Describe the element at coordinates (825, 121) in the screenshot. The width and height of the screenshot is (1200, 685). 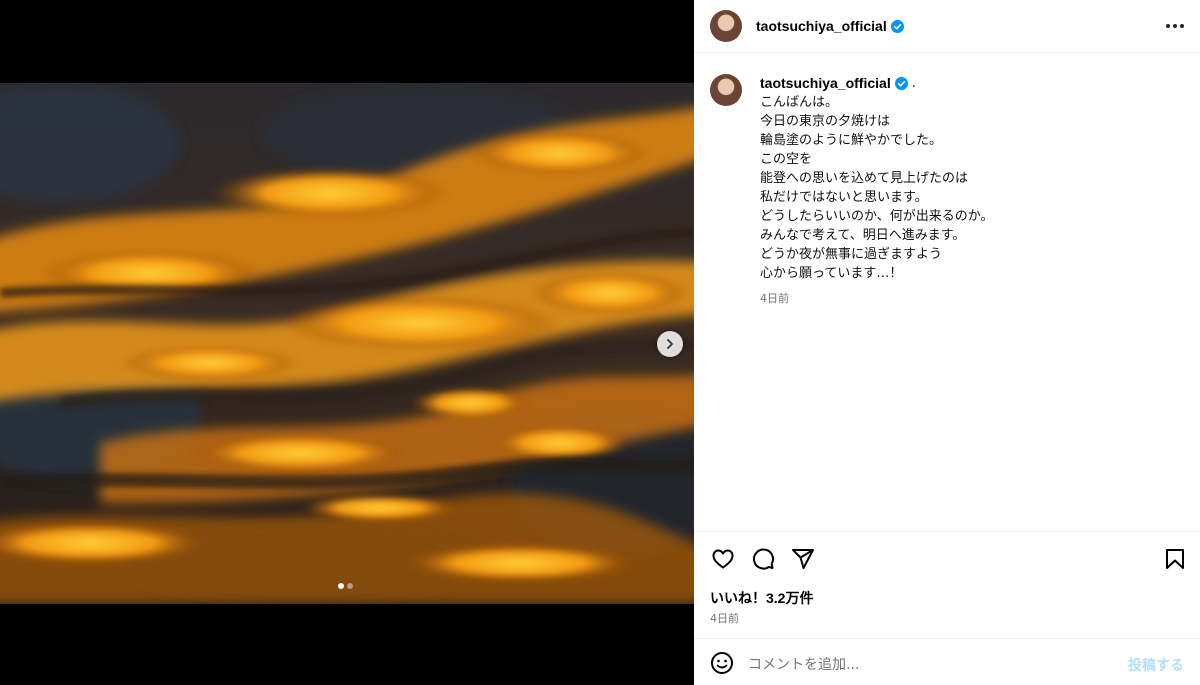
I see `caption-line: 今日の東京の夕焼けは` at that location.